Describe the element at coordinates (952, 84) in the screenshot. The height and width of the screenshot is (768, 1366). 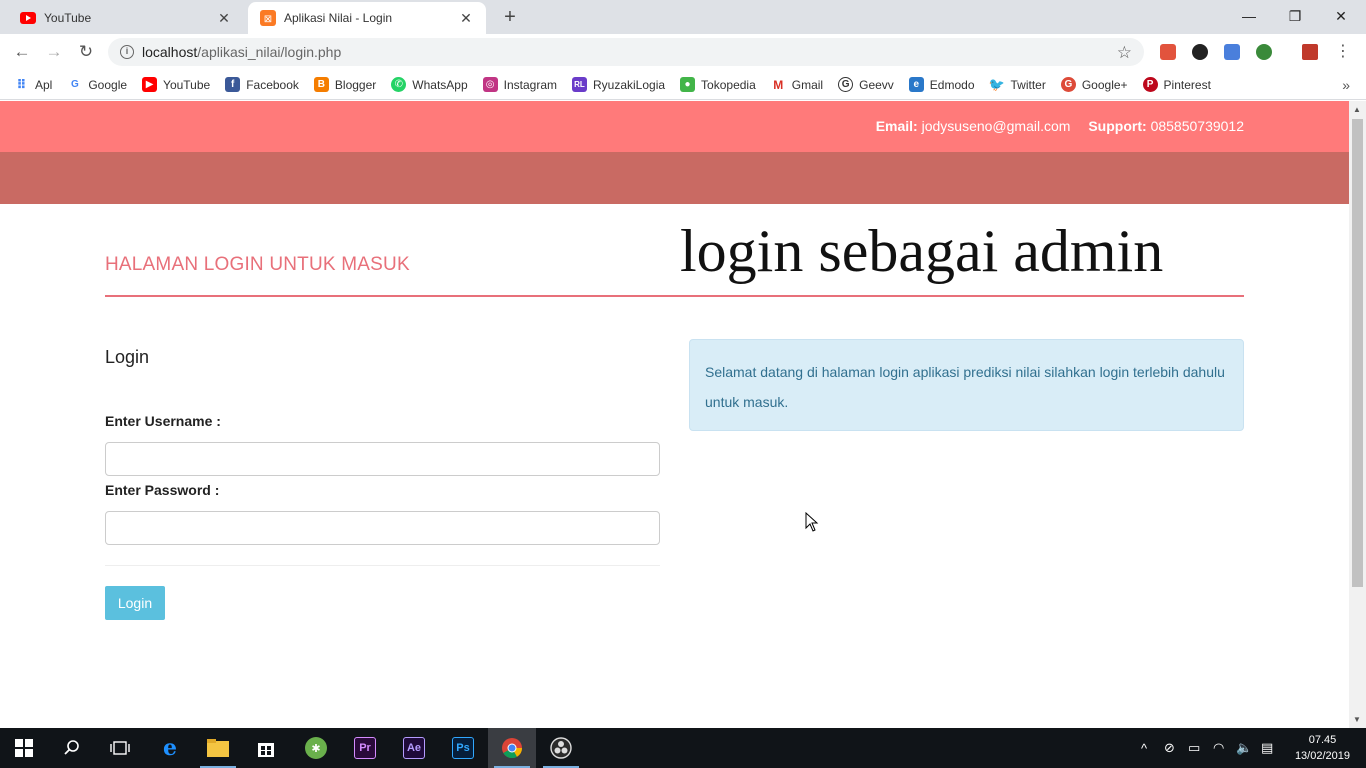
I see `bookmark-label: Edmodo` at that location.